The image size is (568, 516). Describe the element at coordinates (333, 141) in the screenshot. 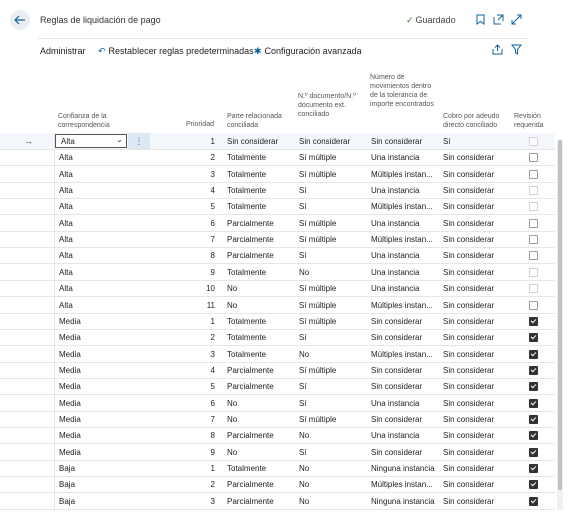

I see `cell-doc-no: Sin considerar` at that location.